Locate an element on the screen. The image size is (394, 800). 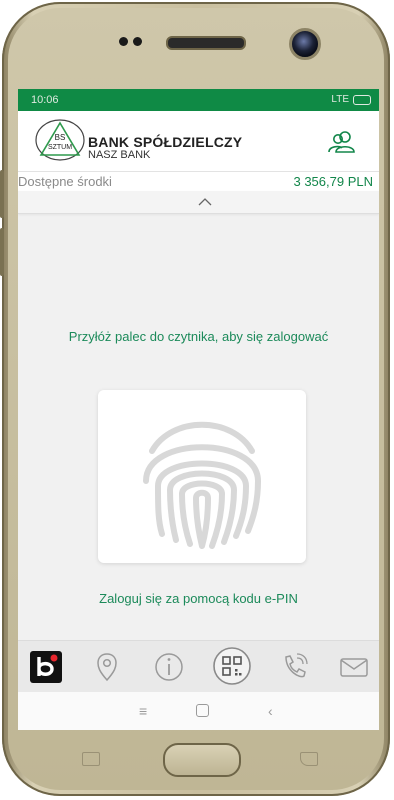
status-time: 10:06 is located at coordinates (45, 100).